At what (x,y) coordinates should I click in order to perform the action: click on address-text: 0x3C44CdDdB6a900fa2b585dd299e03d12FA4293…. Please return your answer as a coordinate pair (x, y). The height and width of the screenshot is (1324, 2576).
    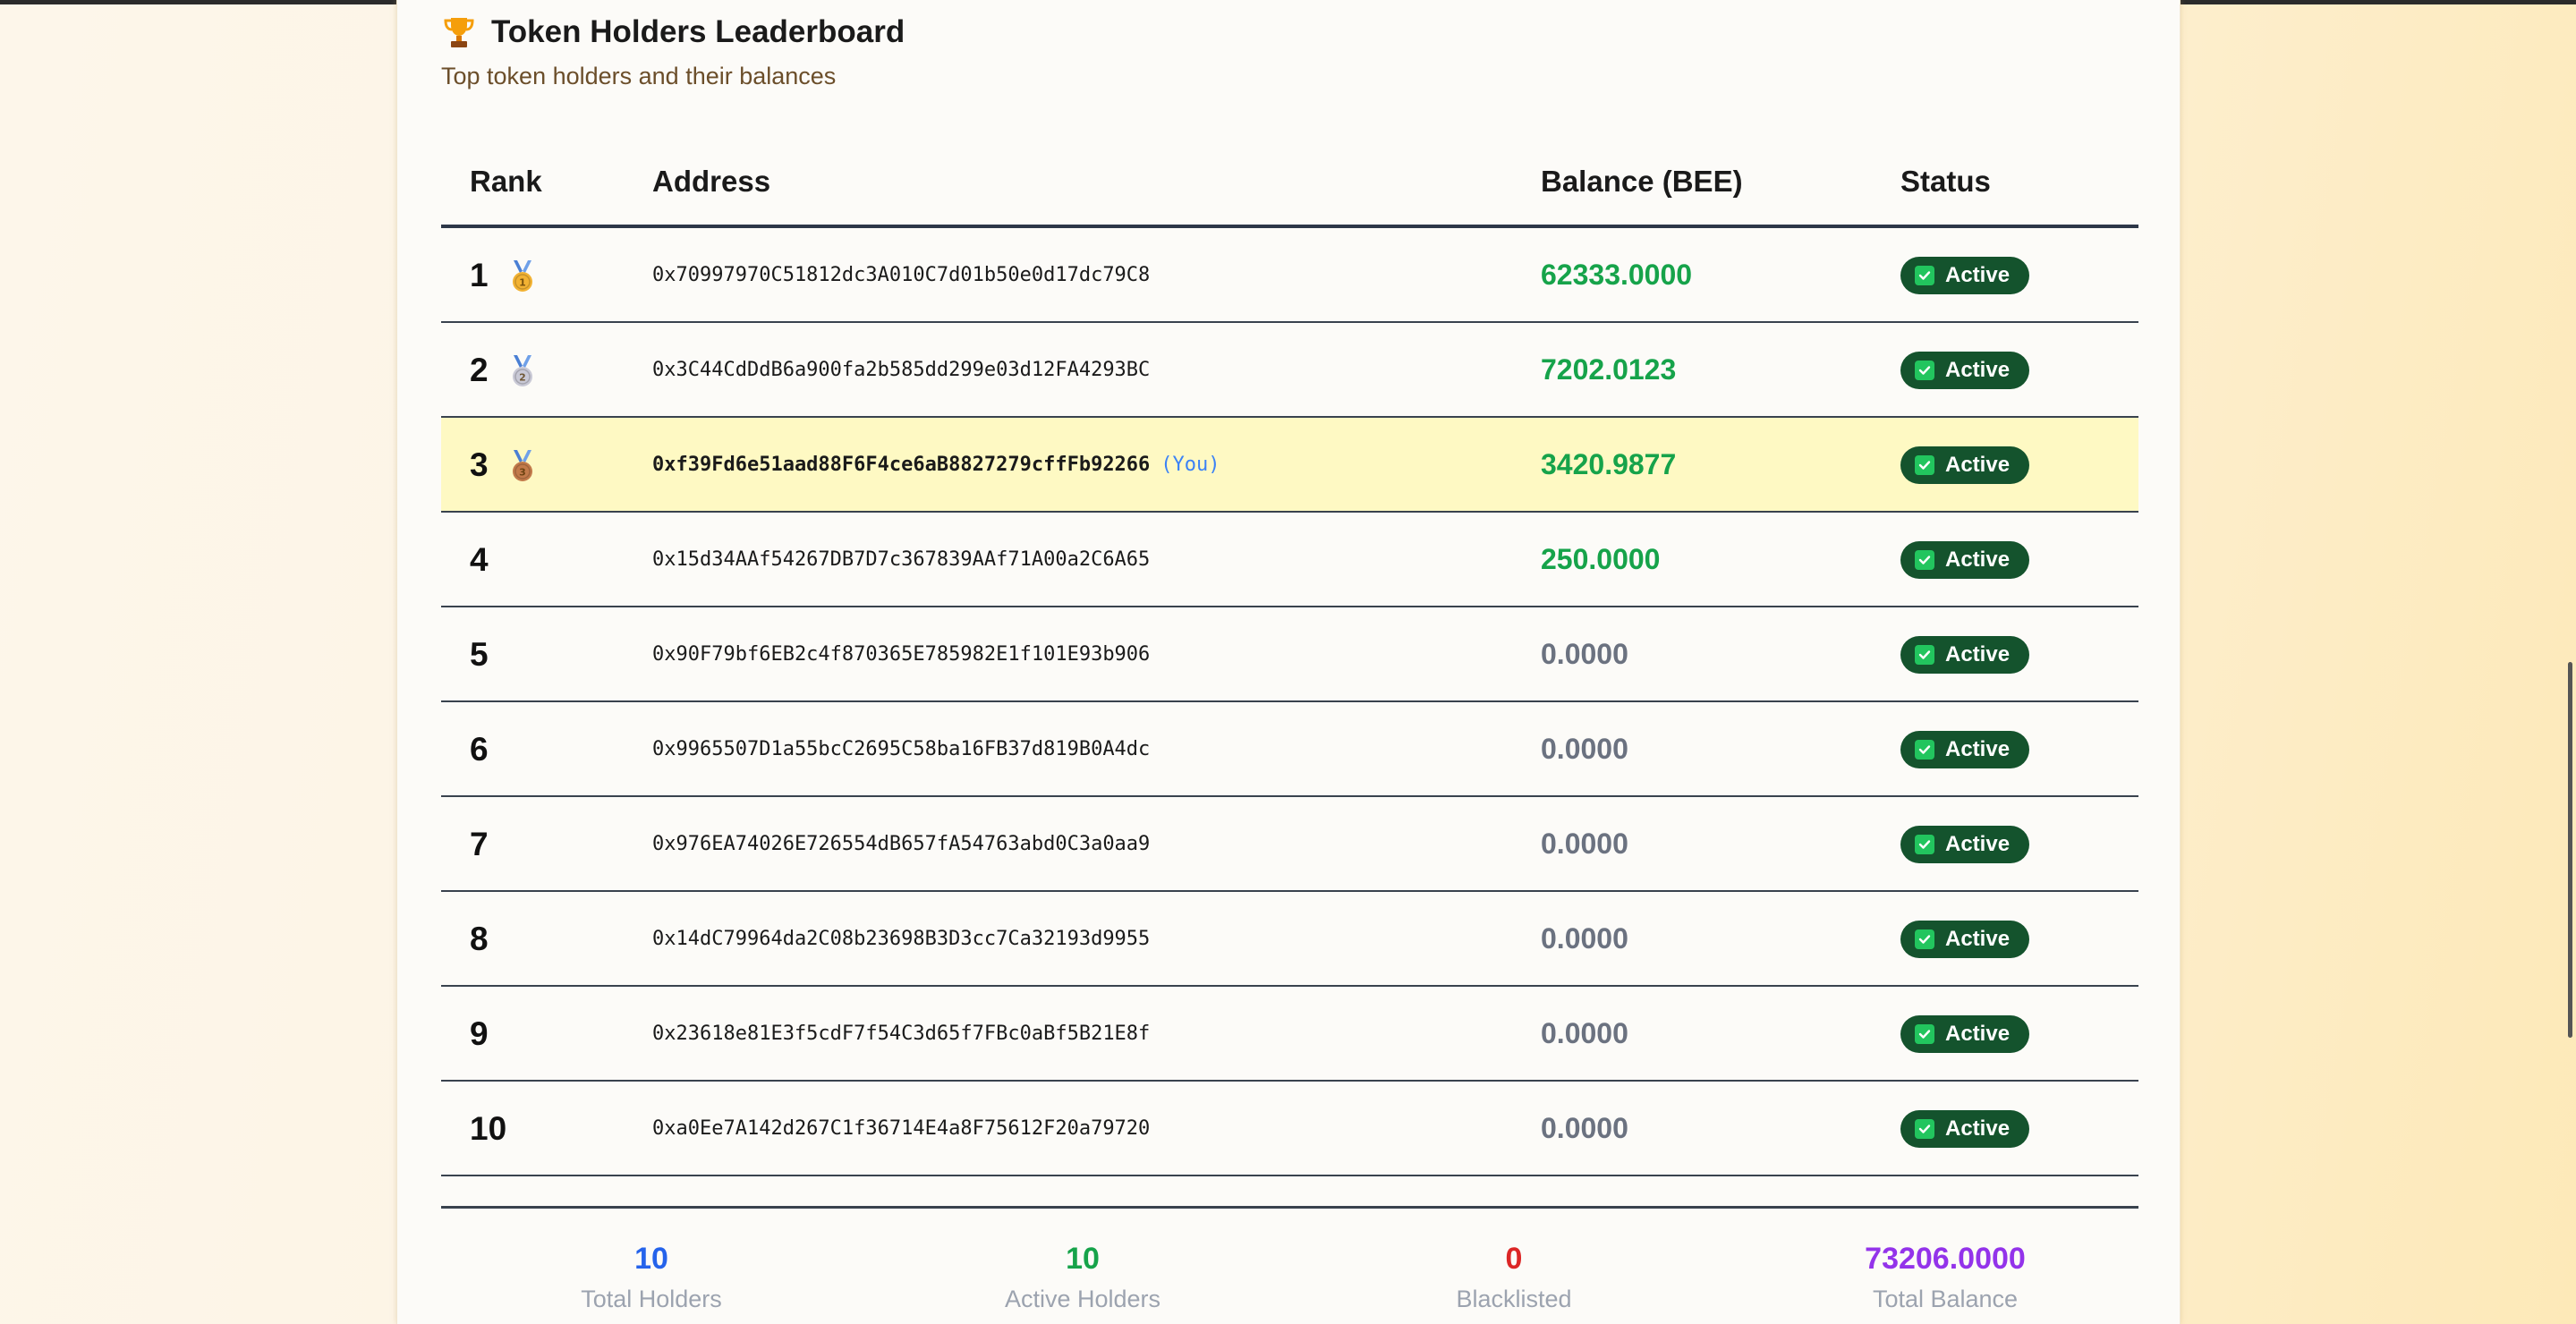
    Looking at the image, I should click on (901, 370).